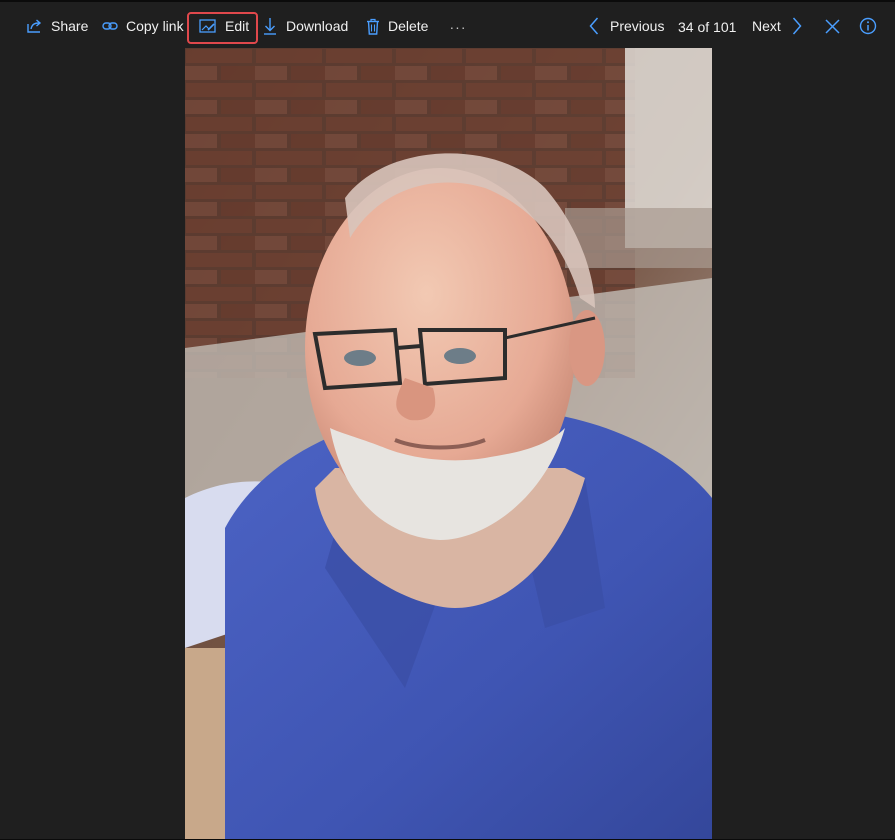  Describe the element at coordinates (208, 26) in the screenshot. I see `edit-image-icon` at that location.